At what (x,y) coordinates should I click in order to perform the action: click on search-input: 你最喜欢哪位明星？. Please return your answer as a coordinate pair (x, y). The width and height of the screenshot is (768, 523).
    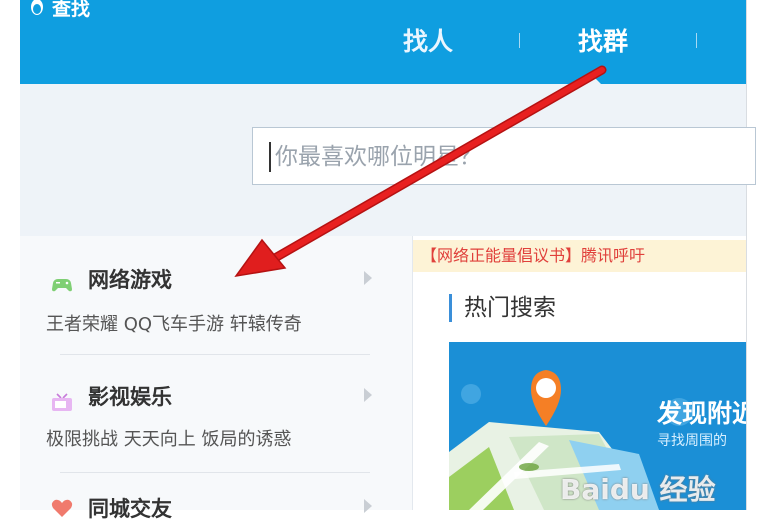
    Looking at the image, I should click on (504, 156).